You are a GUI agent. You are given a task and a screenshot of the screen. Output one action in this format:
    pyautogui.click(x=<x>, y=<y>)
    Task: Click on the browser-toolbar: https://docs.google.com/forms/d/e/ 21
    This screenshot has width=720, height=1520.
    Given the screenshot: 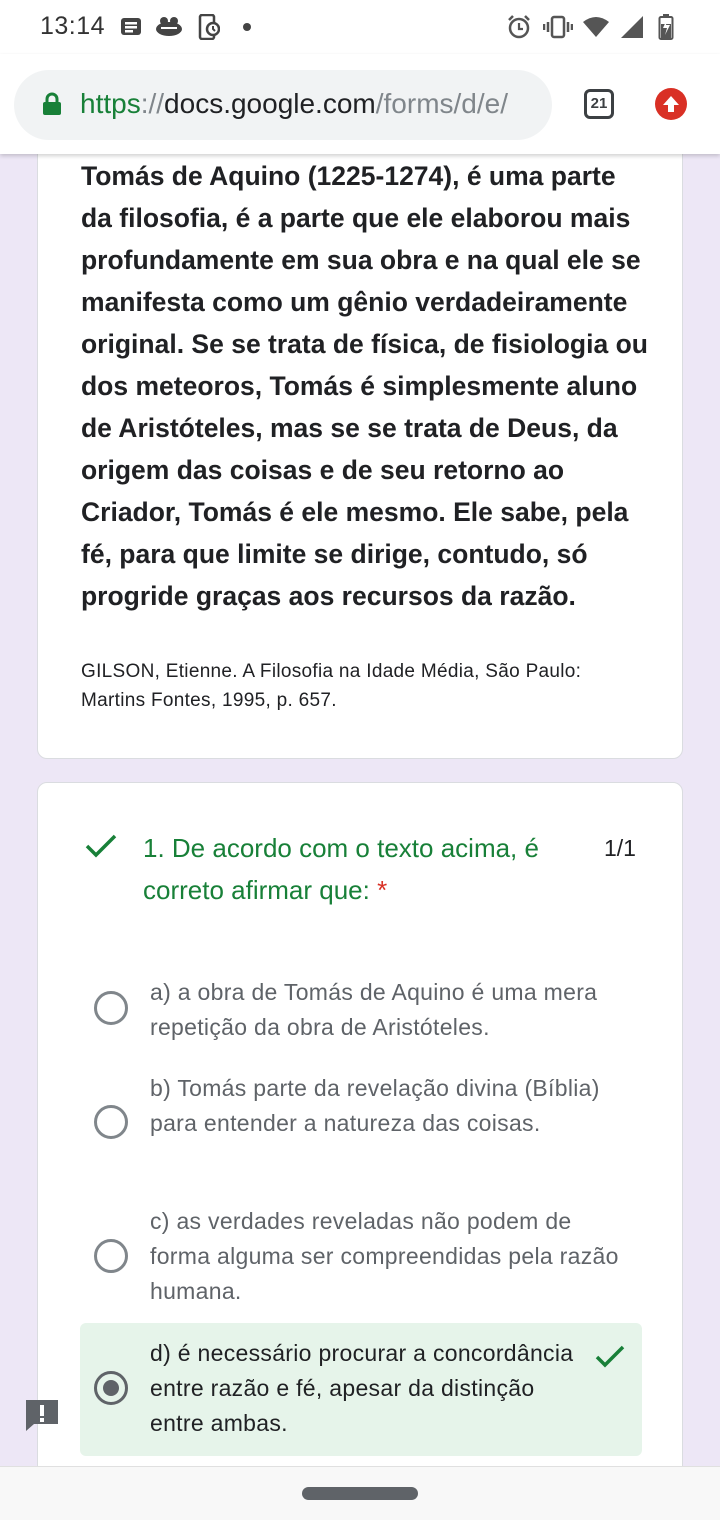 What is the action you would take?
    pyautogui.click(x=360, y=104)
    